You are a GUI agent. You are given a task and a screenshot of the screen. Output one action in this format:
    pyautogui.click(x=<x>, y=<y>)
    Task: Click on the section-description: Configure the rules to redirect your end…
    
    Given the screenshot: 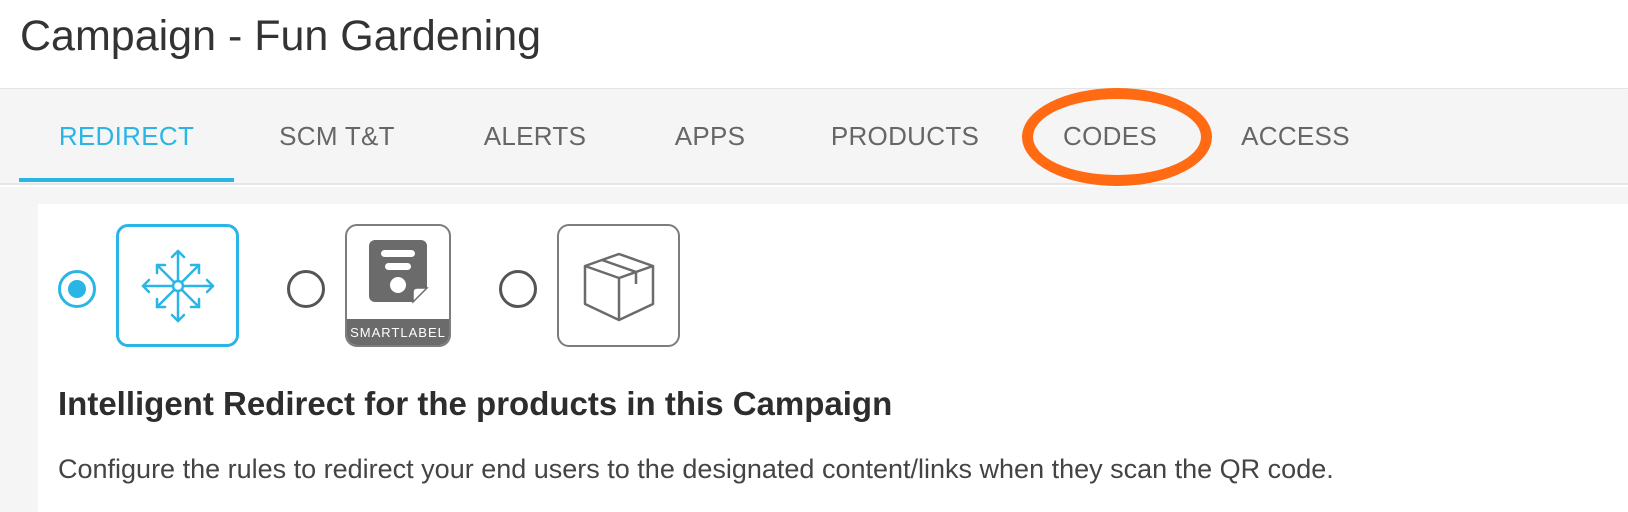 What is the action you would take?
    pyautogui.click(x=696, y=469)
    